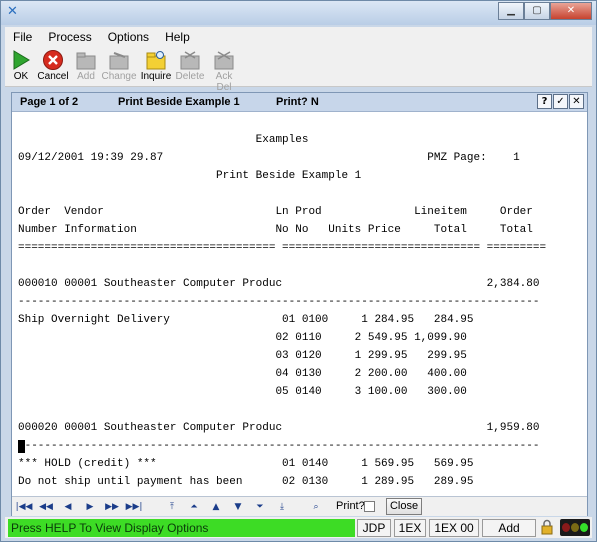 Image resolution: width=597 pixels, height=542 pixels. Describe the element at coordinates (134, 507) in the screenshot. I see `last-page-icon: ▶▶|` at that location.